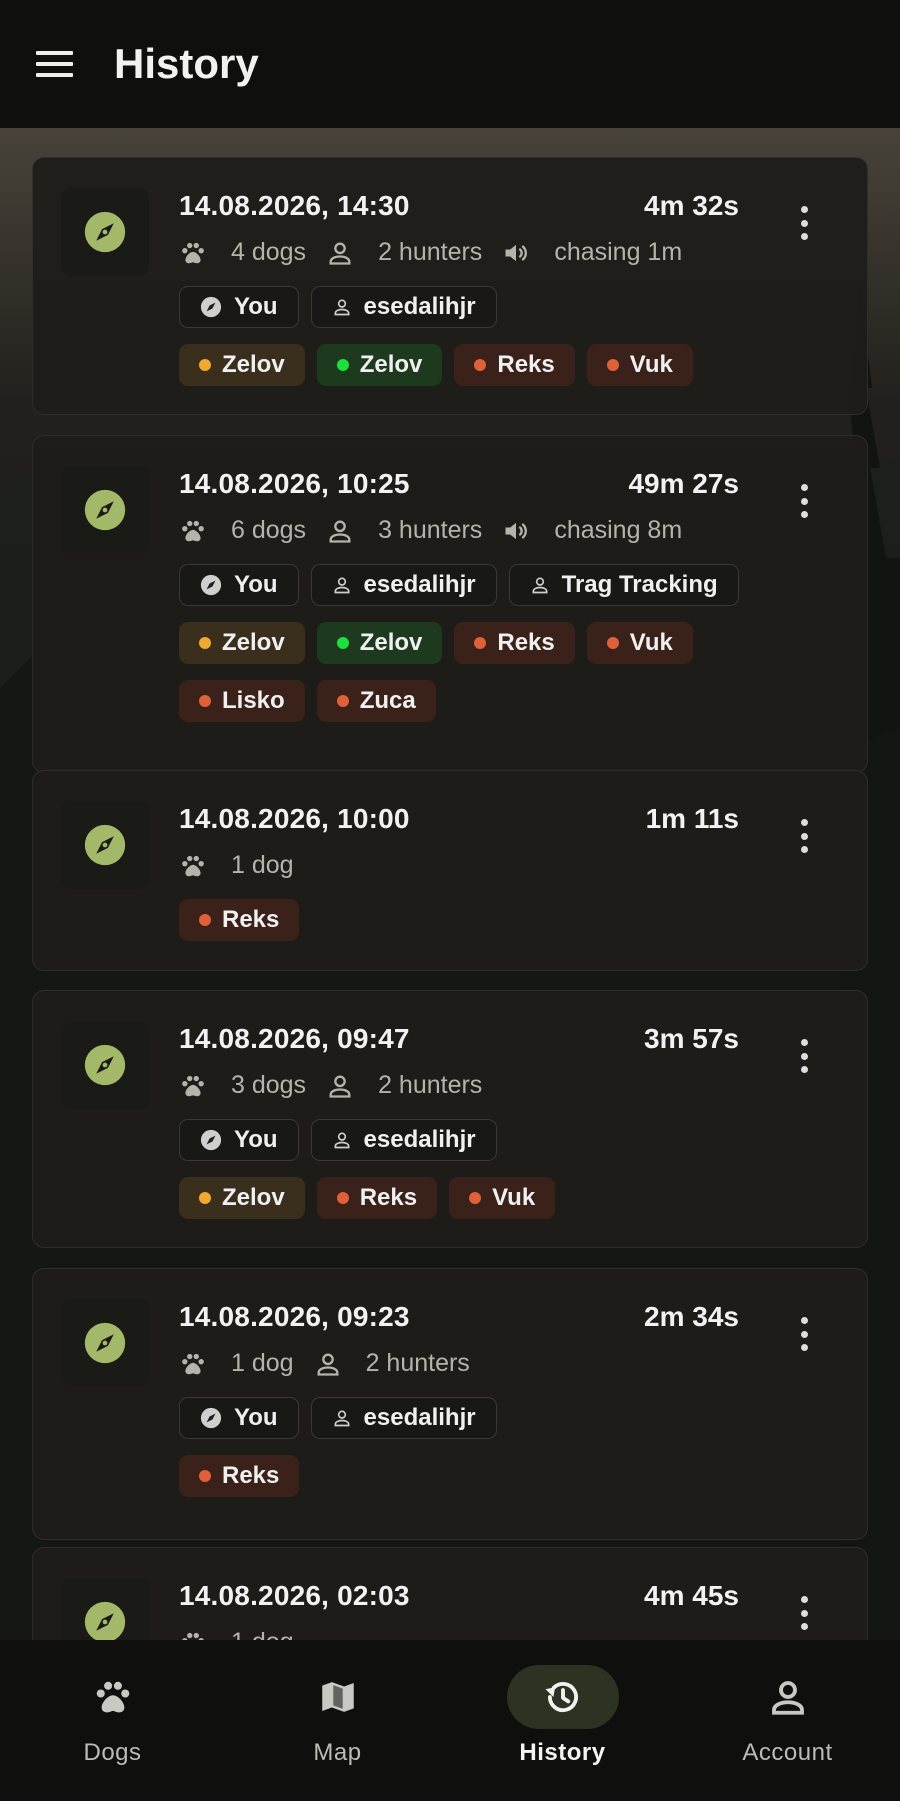  I want to click on stat-text: 4 dogs, so click(269, 252).